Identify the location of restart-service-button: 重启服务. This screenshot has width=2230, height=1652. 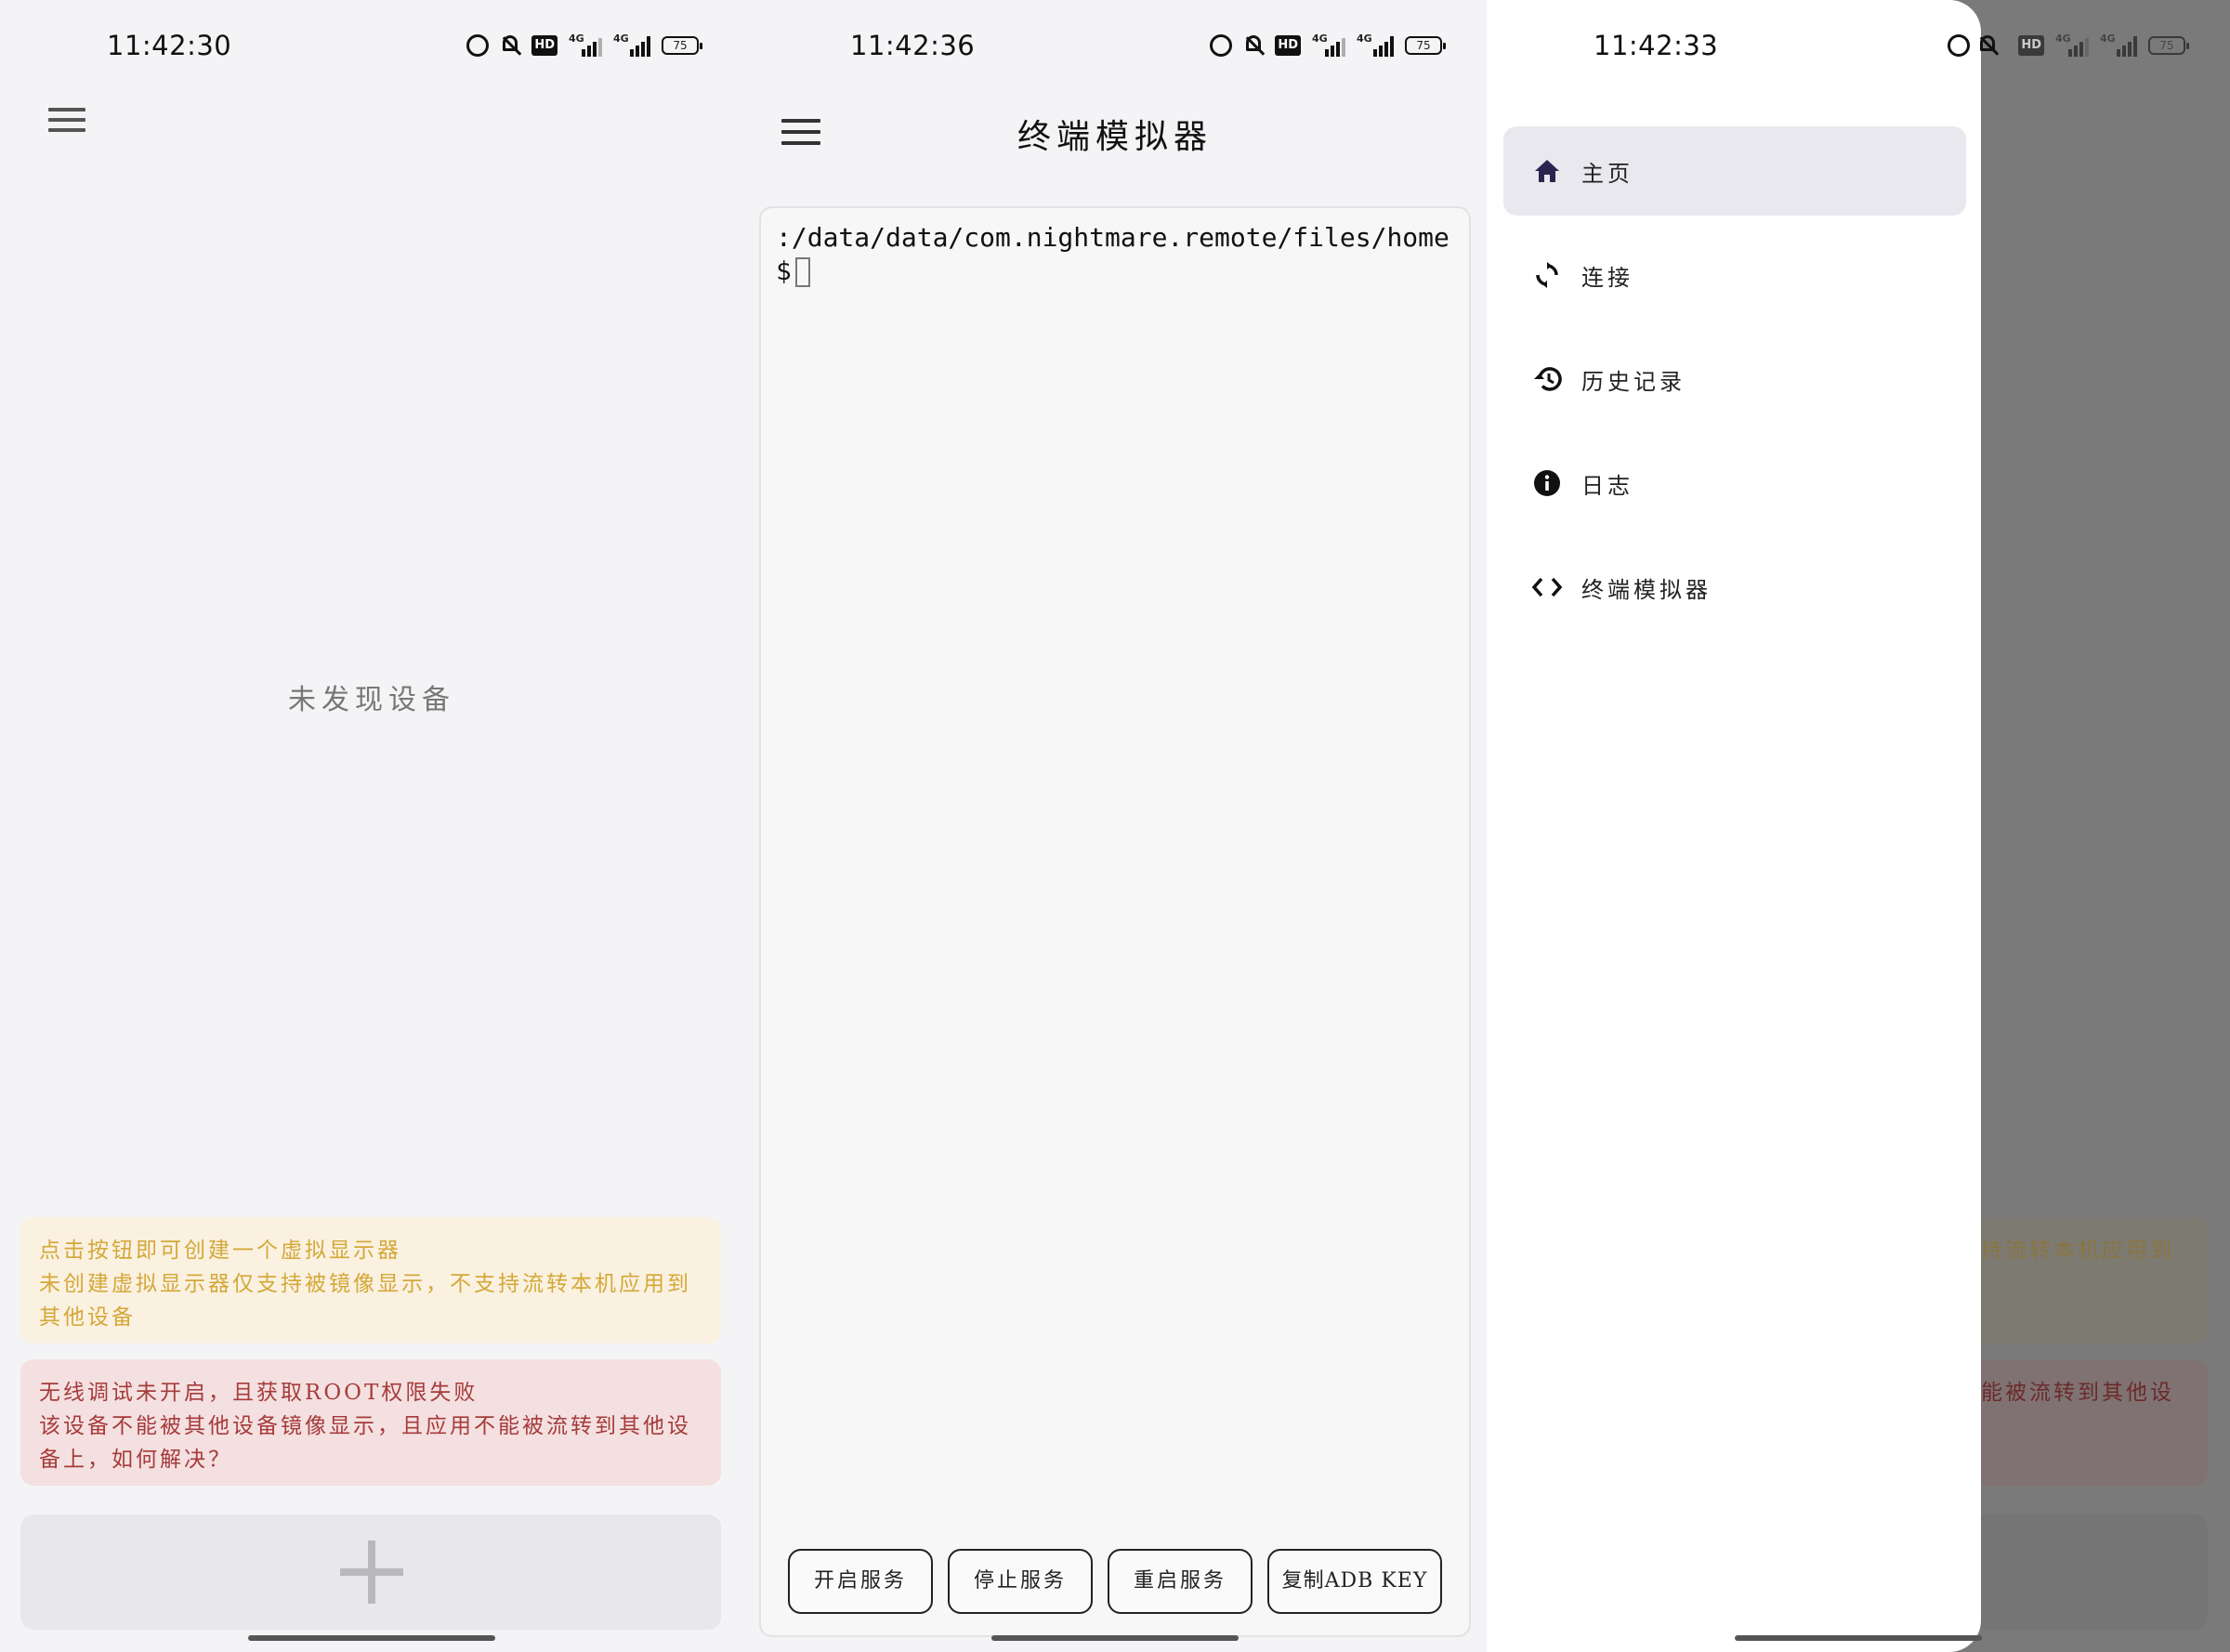
(1180, 1581).